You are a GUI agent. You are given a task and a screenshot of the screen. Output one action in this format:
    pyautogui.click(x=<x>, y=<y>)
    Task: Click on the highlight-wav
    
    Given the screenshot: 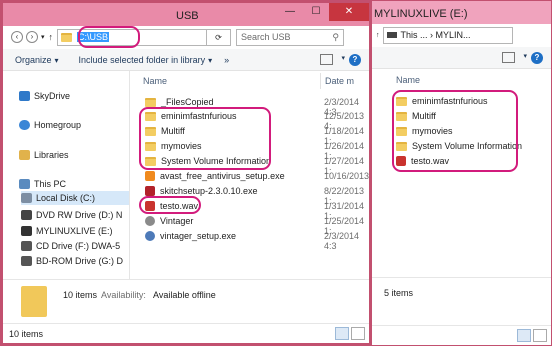 What is the action you would take?
    pyautogui.click(x=170, y=205)
    